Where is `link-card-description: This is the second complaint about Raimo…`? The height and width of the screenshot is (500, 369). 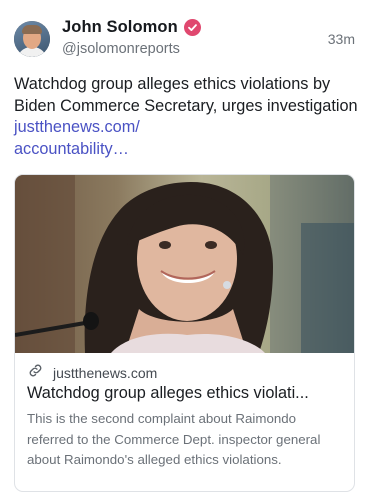 link-card-description: This is the second complaint about Raimo… is located at coordinates (174, 439).